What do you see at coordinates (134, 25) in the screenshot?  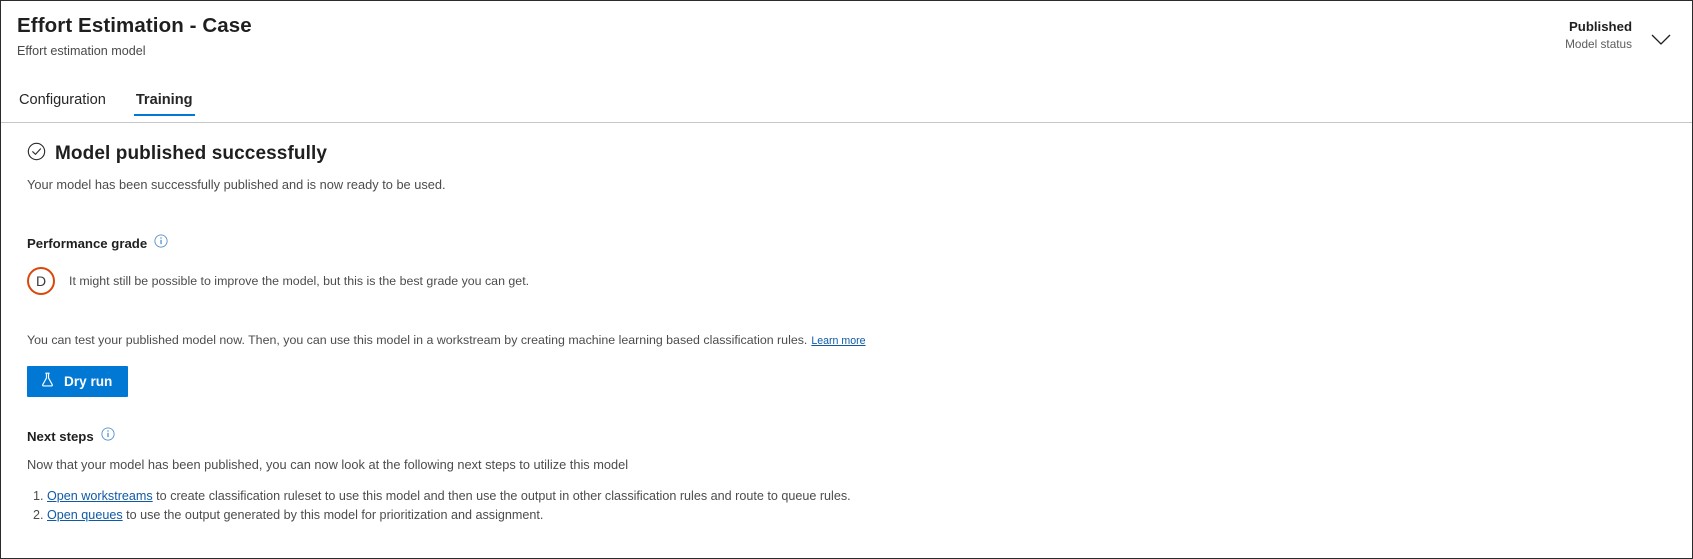 I see `page-title: Effort Estimation - Case` at bounding box center [134, 25].